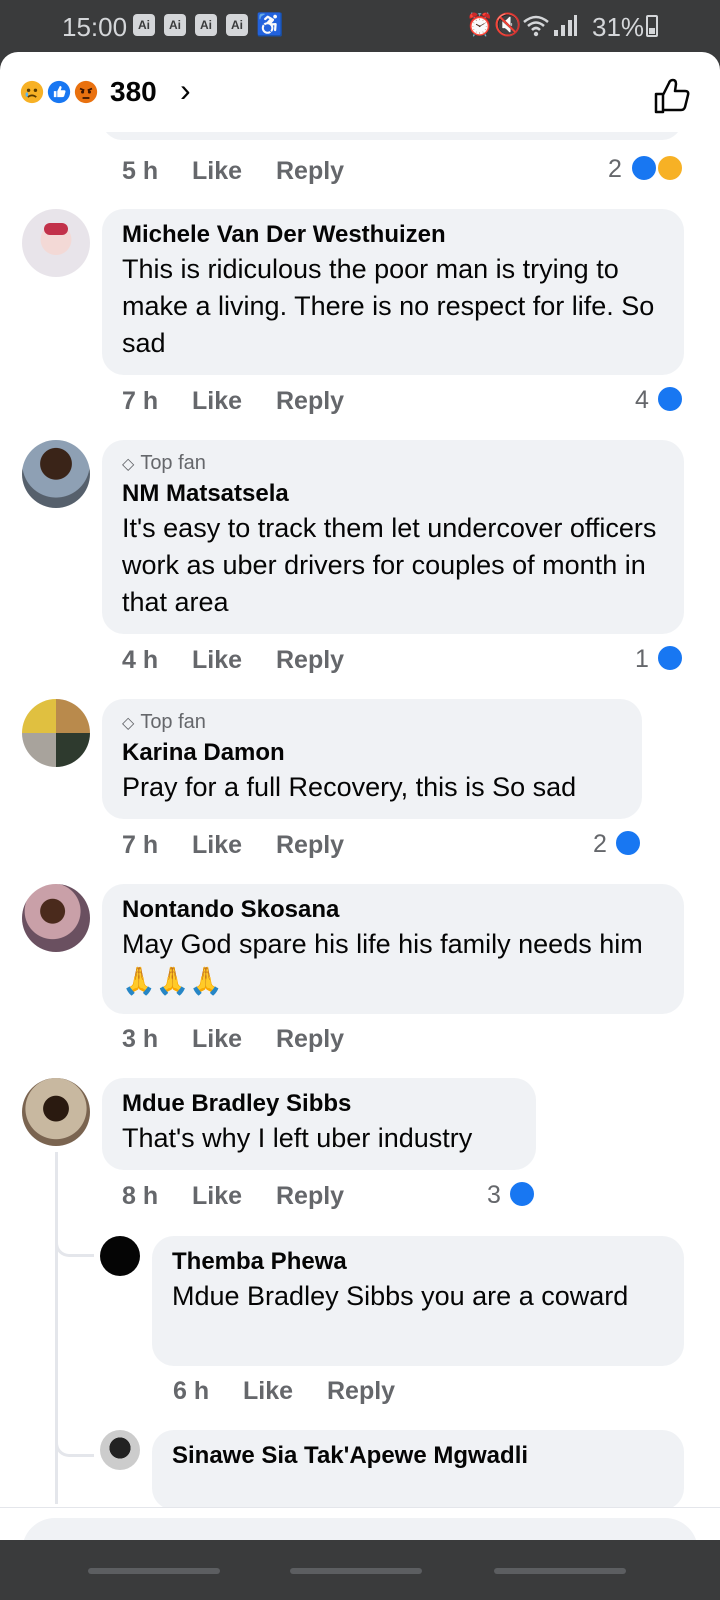  What do you see at coordinates (191, 1391) in the screenshot?
I see `comment-time: 6 h` at bounding box center [191, 1391].